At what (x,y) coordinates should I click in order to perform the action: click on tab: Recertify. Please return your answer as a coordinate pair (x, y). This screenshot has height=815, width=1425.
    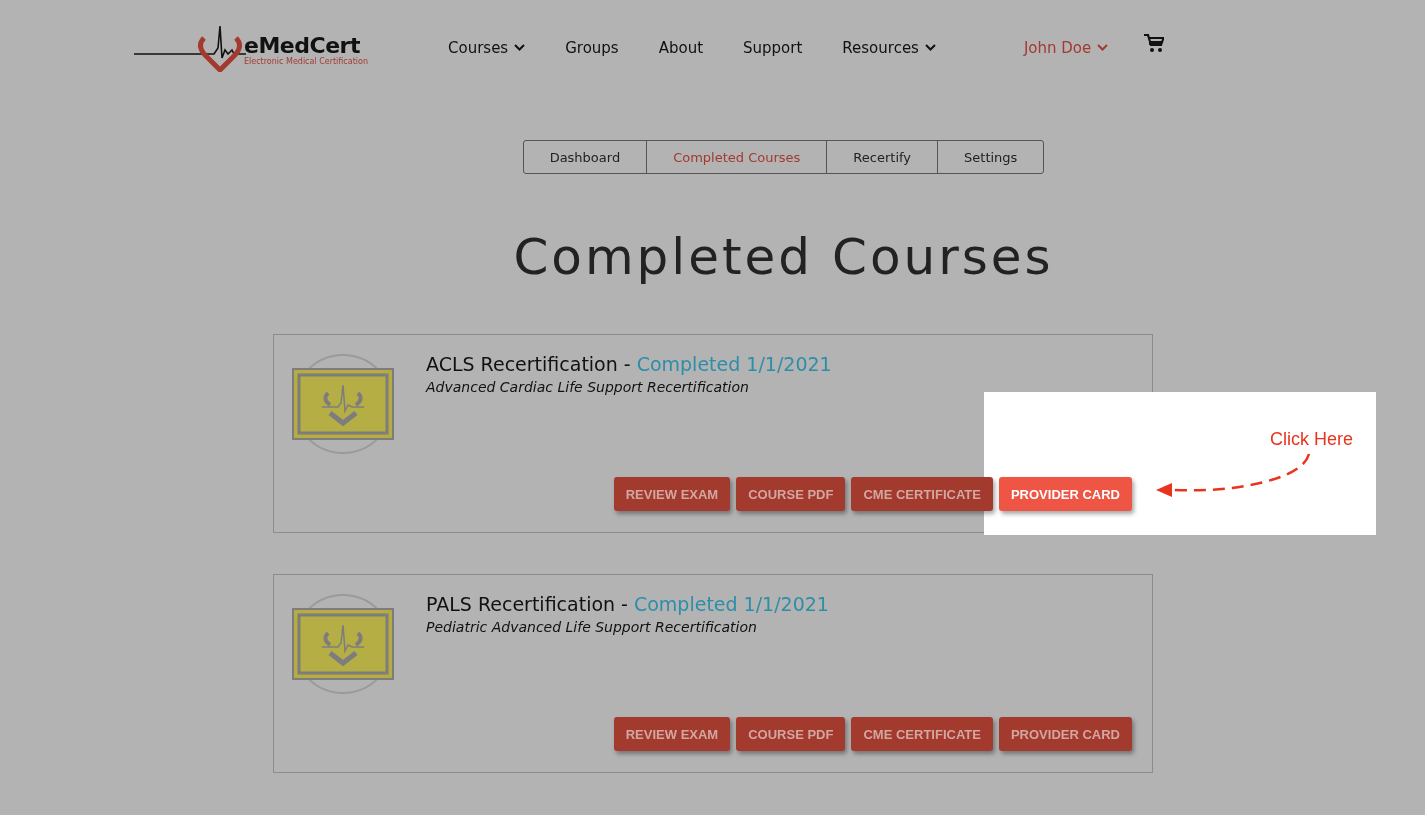
    Looking at the image, I should click on (882, 157).